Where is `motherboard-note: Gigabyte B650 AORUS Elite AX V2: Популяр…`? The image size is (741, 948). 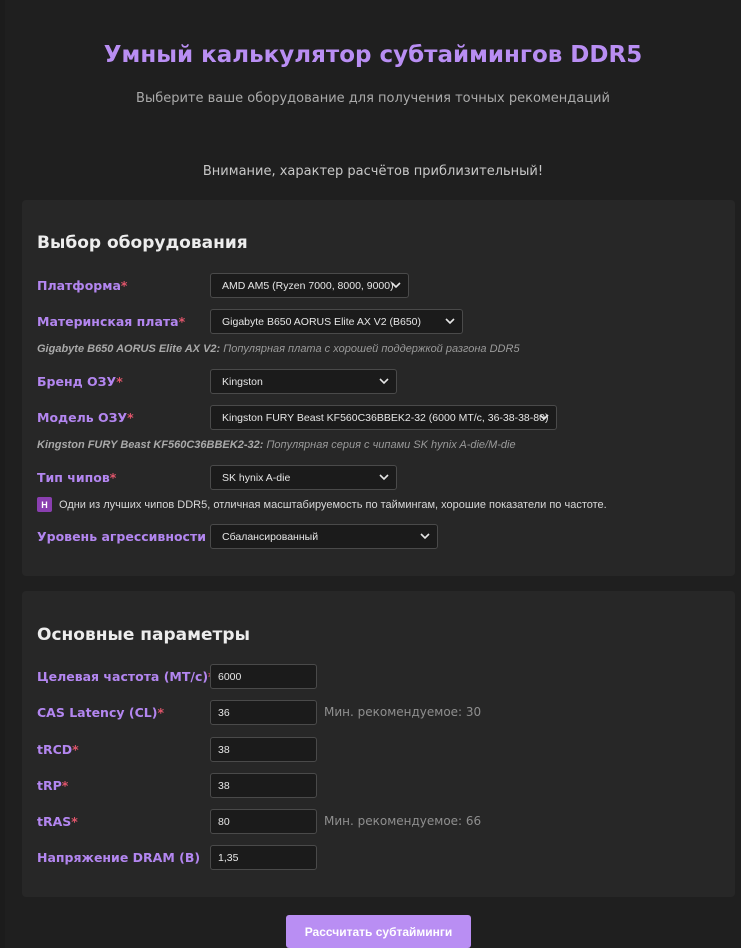
motherboard-note: Gigabyte B650 AORUS Elite AX V2: Популяр… is located at coordinates (278, 349).